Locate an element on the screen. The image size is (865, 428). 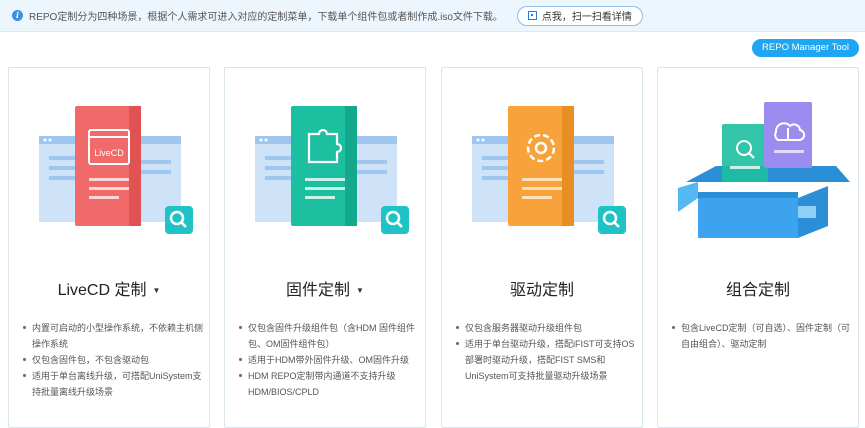
livecd-illustration: LiveCD is located at coordinates (116, 170).